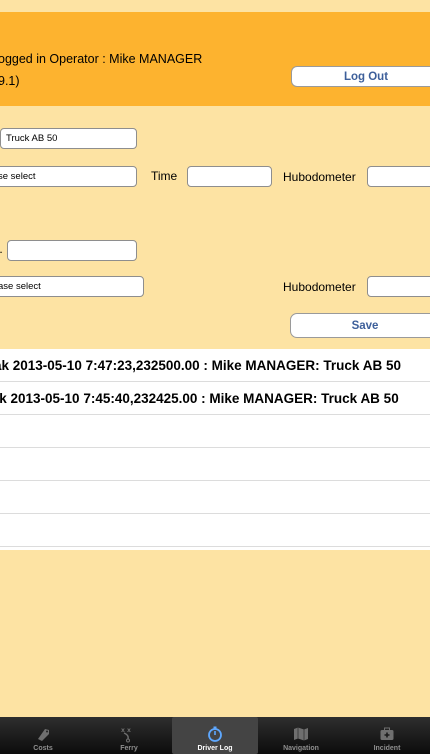 The image size is (430, 754). Describe the element at coordinates (68, 176) in the screenshot. I see `activity-select: se select` at that location.